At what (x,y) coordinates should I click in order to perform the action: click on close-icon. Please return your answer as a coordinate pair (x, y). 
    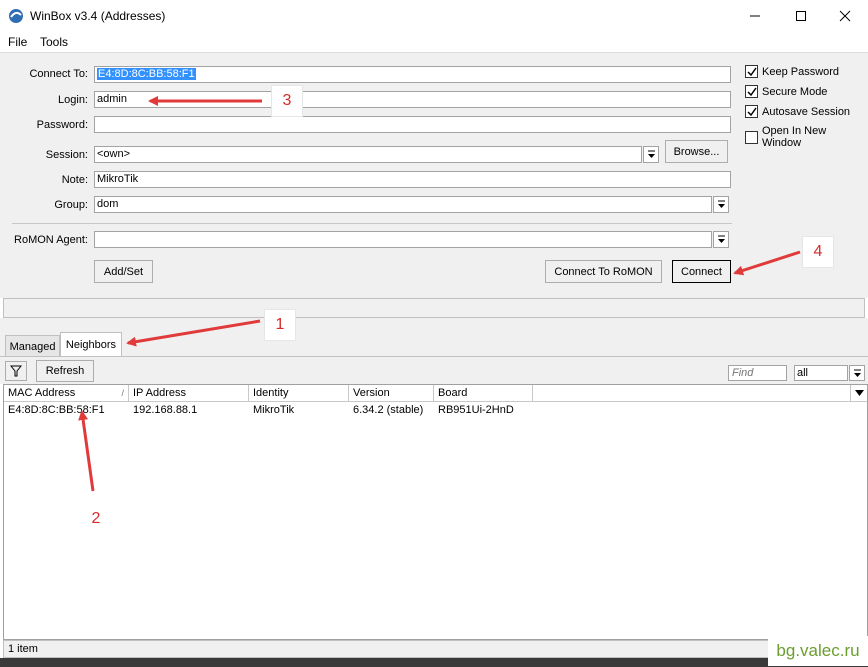
    Looking at the image, I should click on (845, 16).